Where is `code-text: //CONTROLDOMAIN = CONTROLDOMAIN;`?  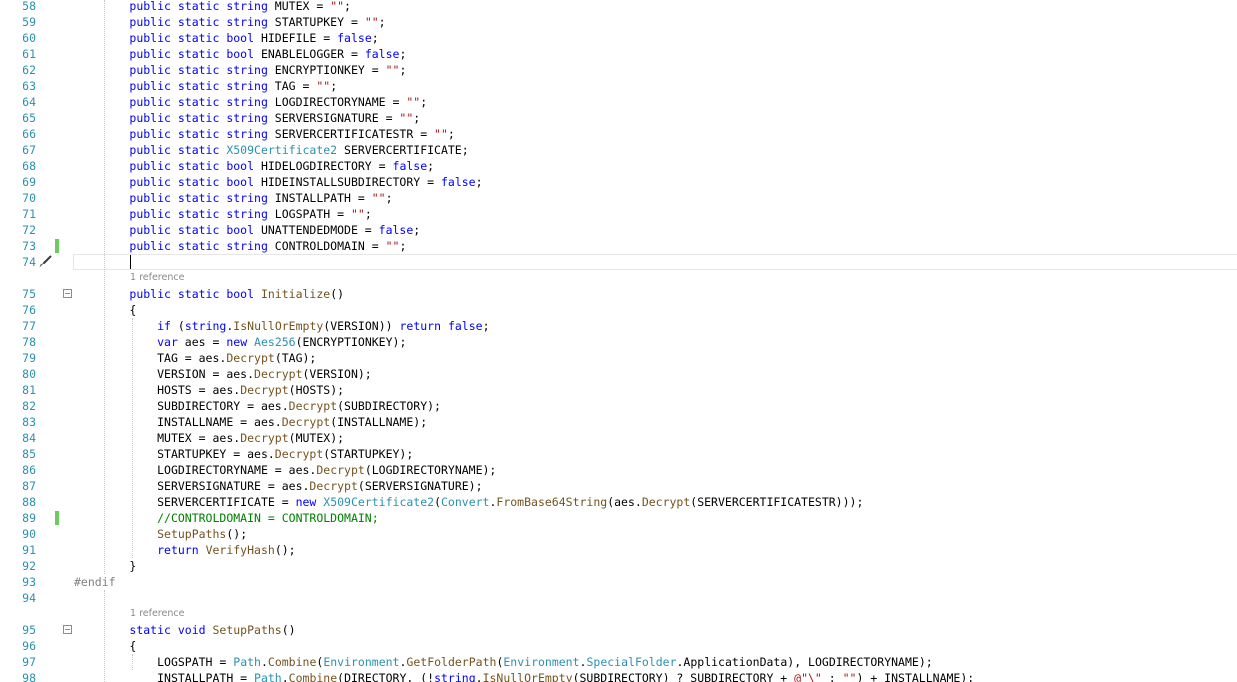
code-text: //CONTROLDOMAIN = CONTROLDOMAIN; is located at coordinates (226, 518).